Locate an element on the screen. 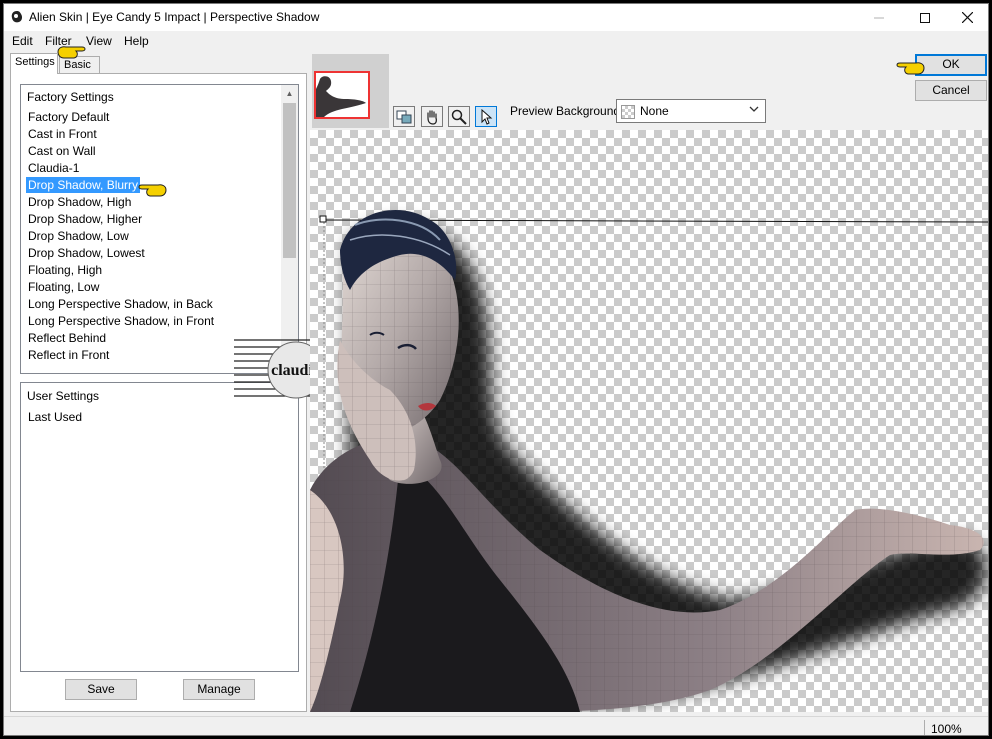  transparent-swatch-icon is located at coordinates (628, 112).